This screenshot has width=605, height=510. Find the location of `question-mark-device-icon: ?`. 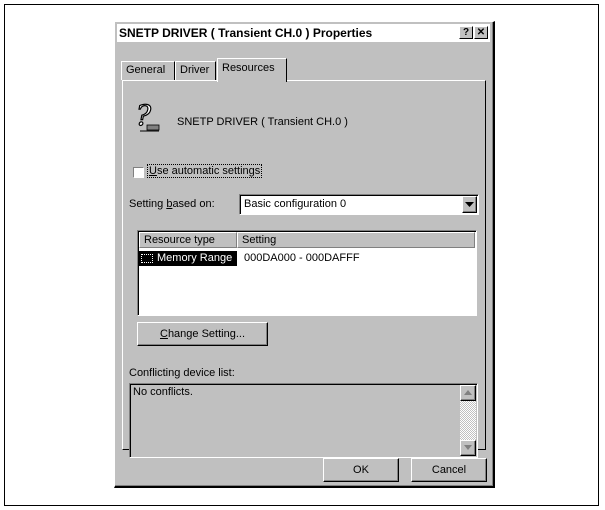

question-mark-device-icon: ? is located at coordinates (147, 117).